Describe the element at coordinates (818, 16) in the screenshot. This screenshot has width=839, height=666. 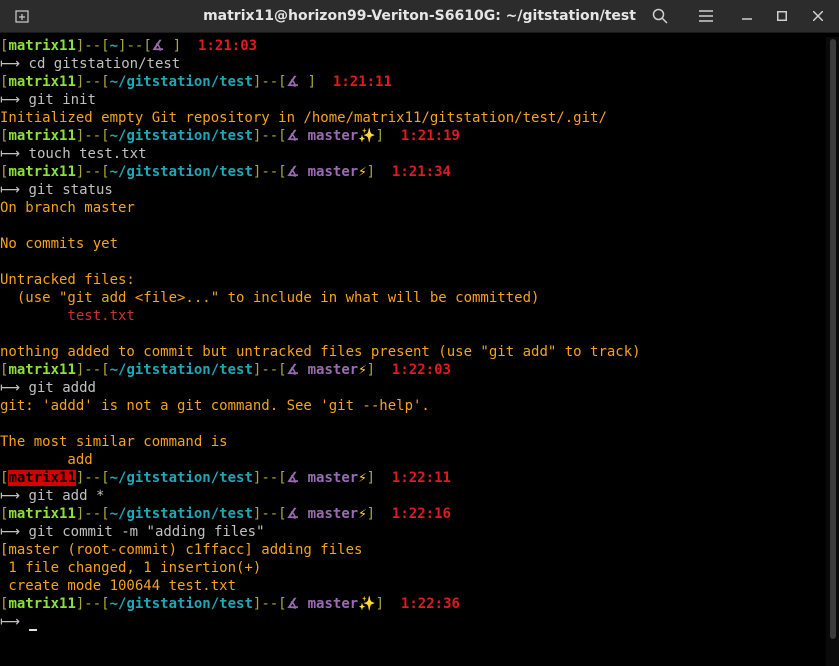
I see `close-icon` at that location.